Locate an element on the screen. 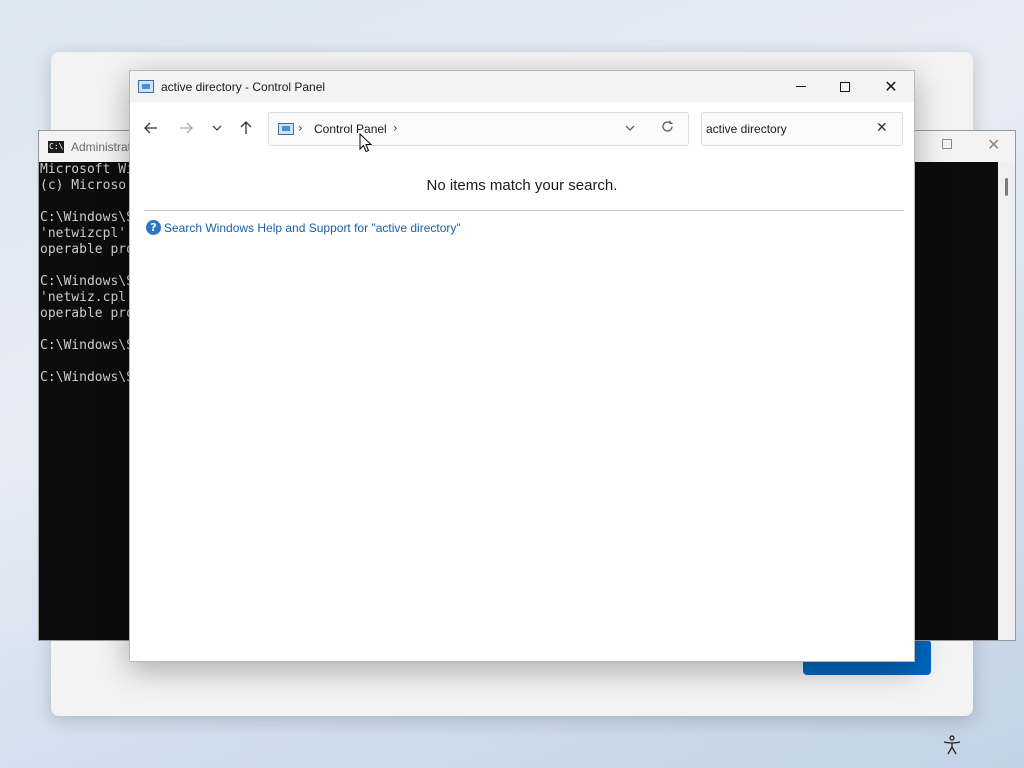  address-dropdown-button is located at coordinates (630, 127).